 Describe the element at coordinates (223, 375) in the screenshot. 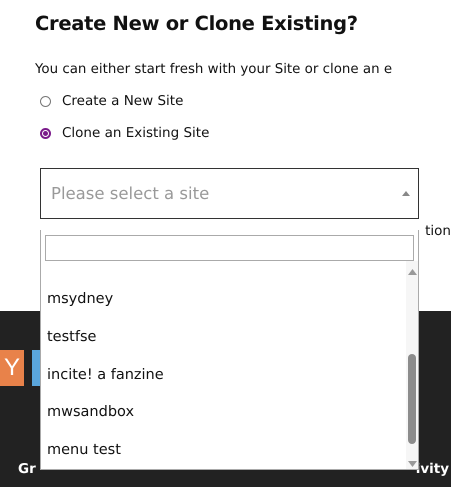

I see `dropdown-option: incite! a fanzine` at that location.